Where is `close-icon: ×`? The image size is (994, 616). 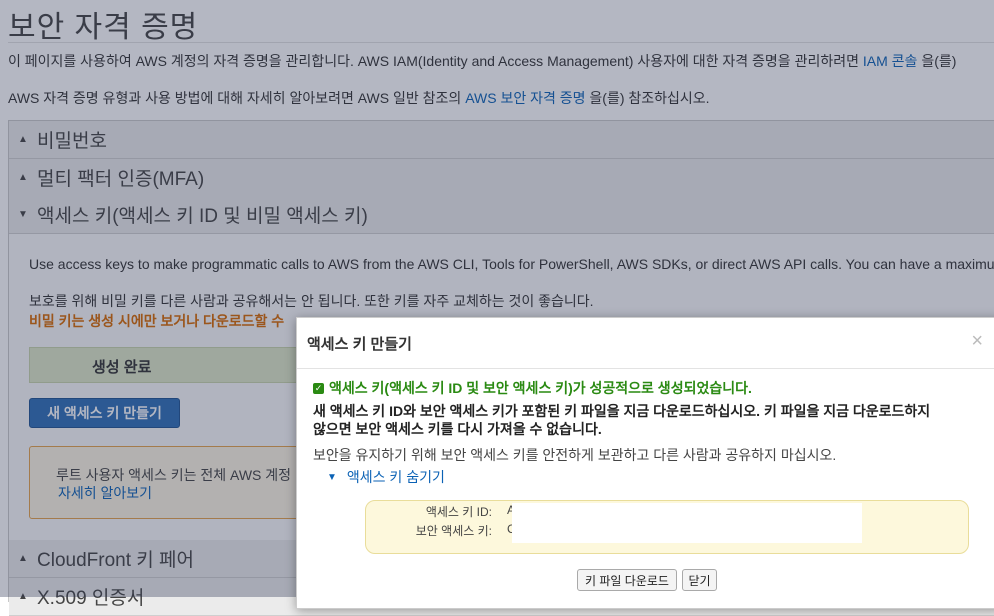
close-icon: × is located at coordinates (977, 341).